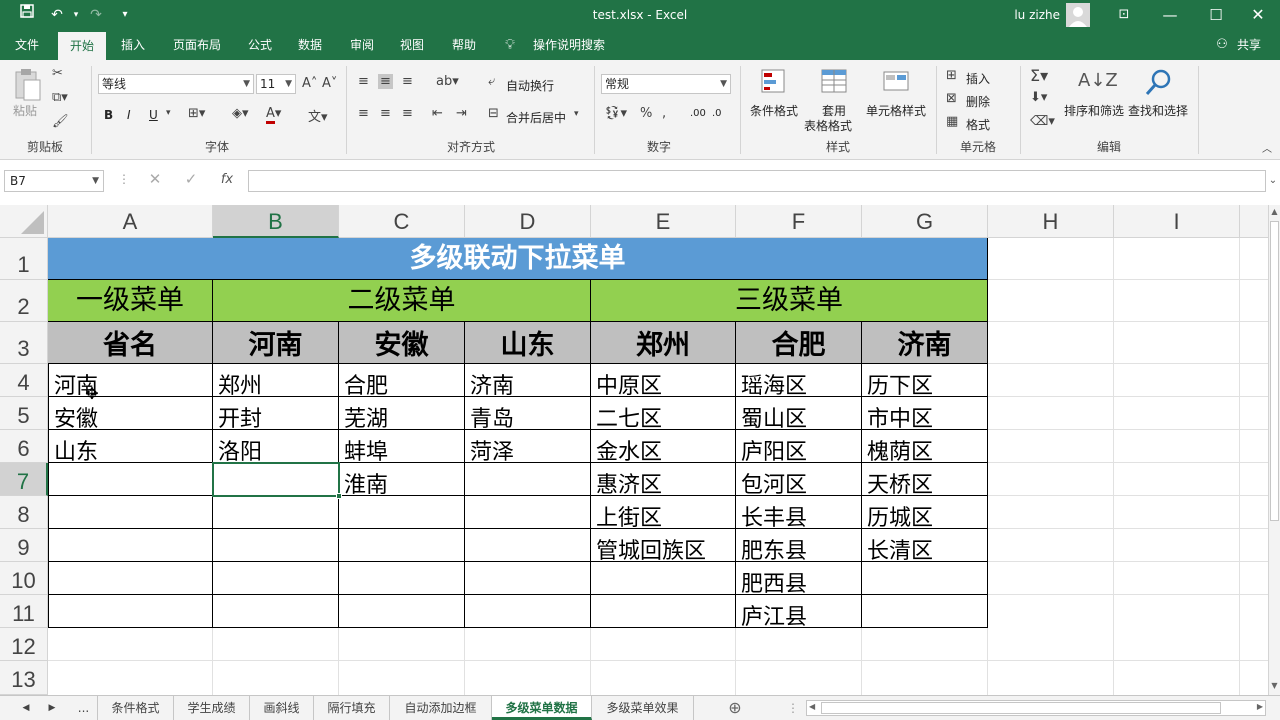 The image size is (1280, 720). Describe the element at coordinates (24, 578) in the screenshot. I see `row-header-10: 10` at that location.